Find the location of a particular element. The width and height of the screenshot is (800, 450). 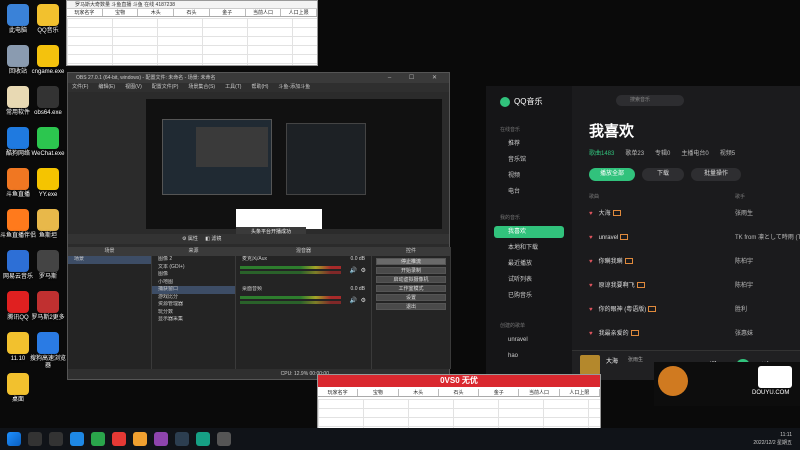

filter-icon: ◧ is located at coordinates (207, 239).